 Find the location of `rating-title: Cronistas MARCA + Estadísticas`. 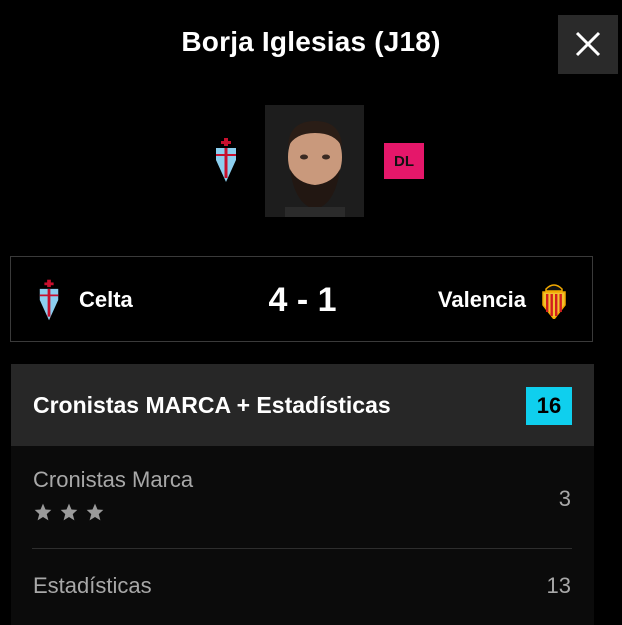

rating-title: Cronistas MARCA + Estadísticas is located at coordinates (212, 405).